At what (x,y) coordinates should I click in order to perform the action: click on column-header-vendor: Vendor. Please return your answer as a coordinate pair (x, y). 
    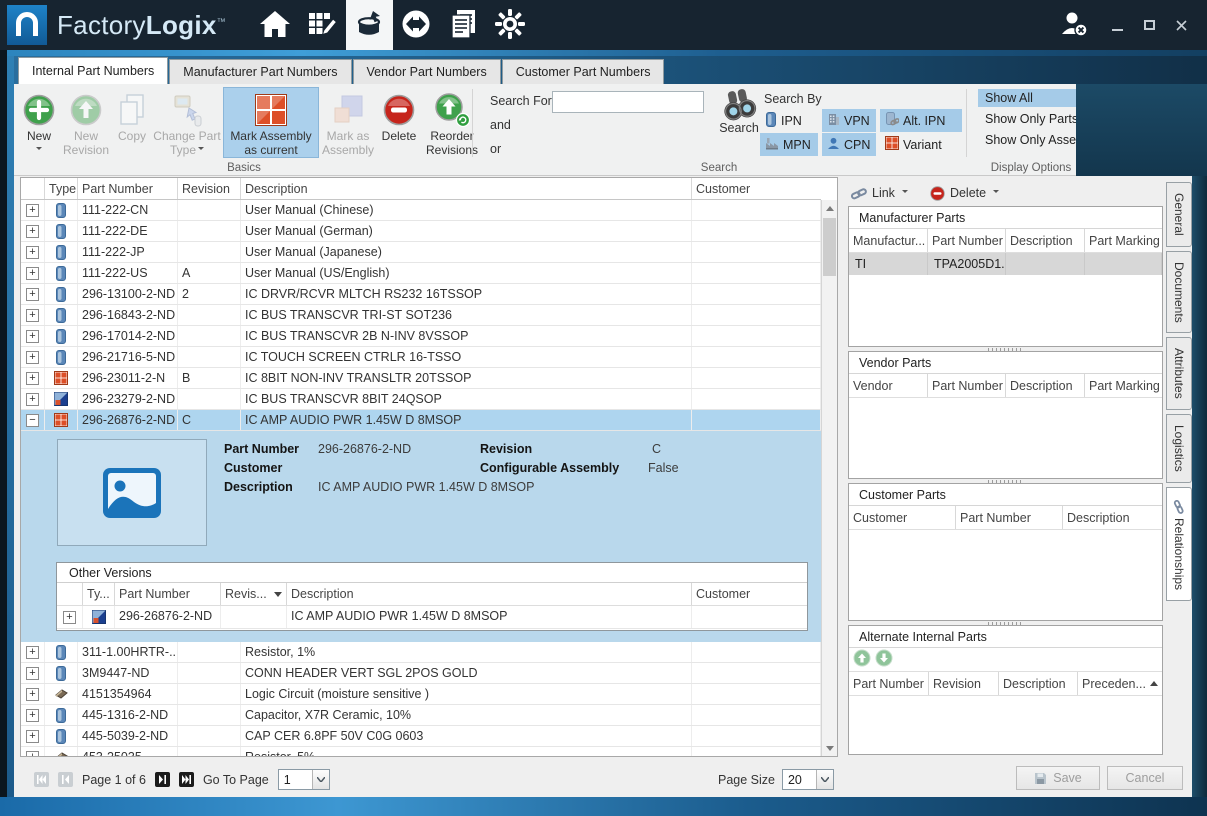
    Looking at the image, I should click on (888, 385).